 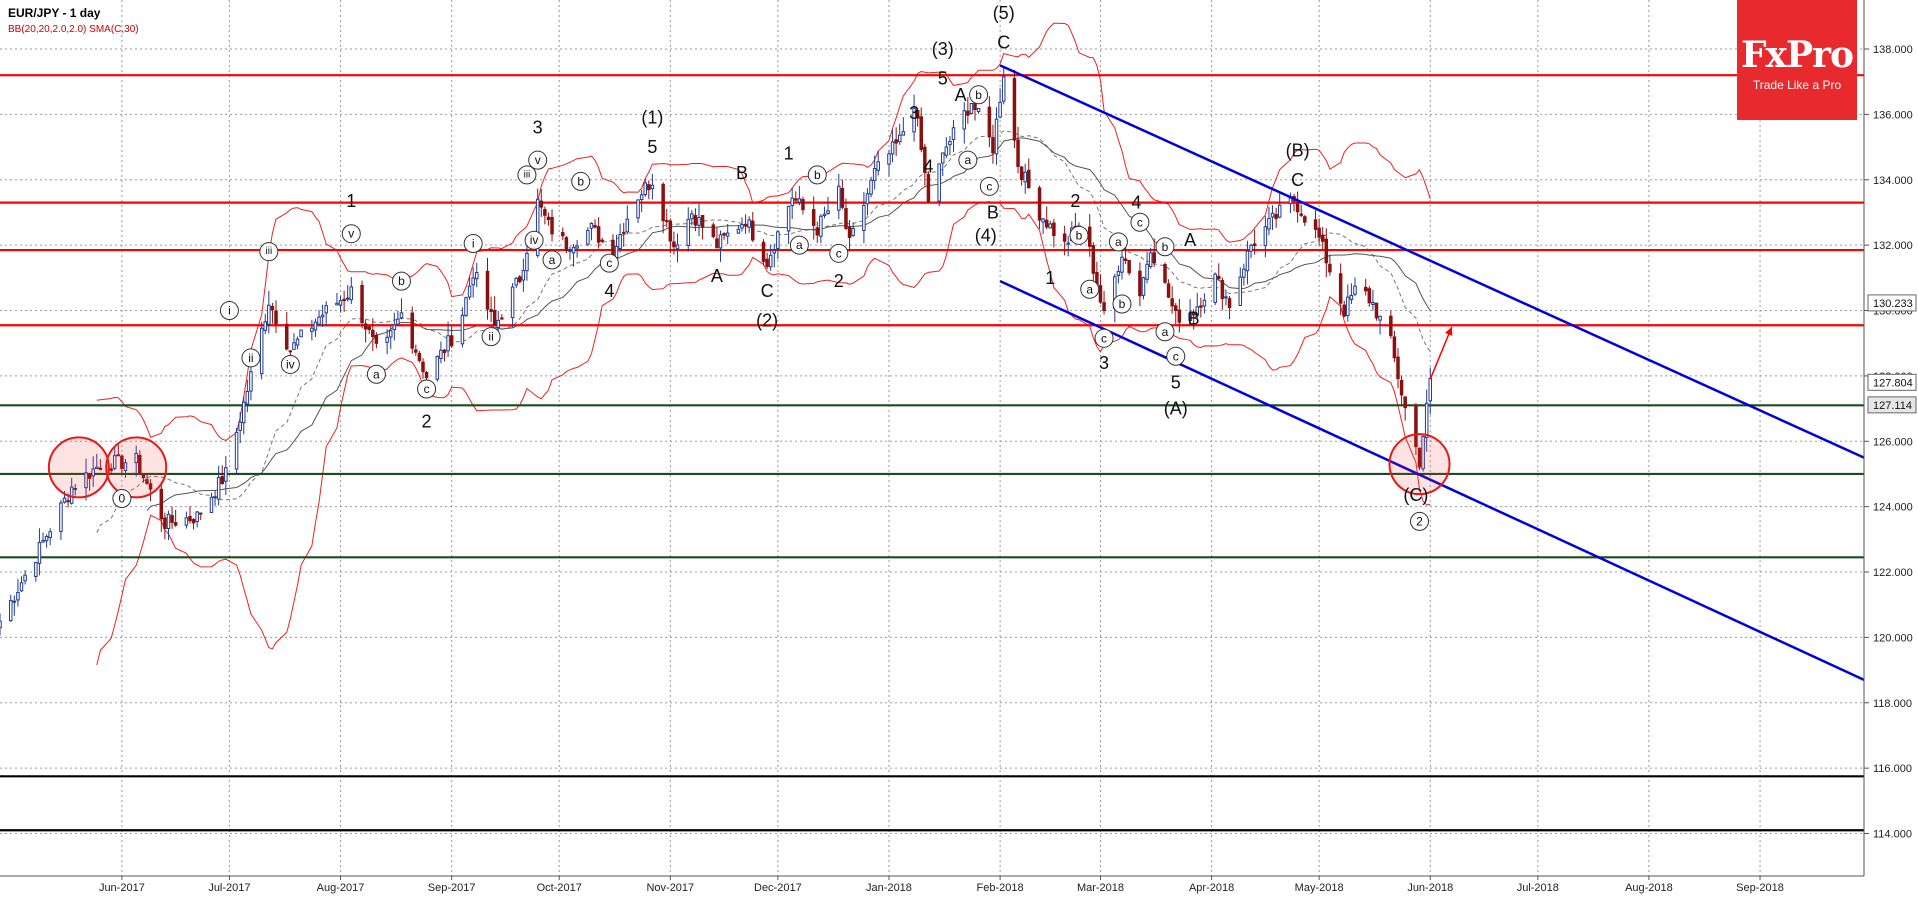 What do you see at coordinates (1297, 180) in the screenshot?
I see `wave-label: C` at bounding box center [1297, 180].